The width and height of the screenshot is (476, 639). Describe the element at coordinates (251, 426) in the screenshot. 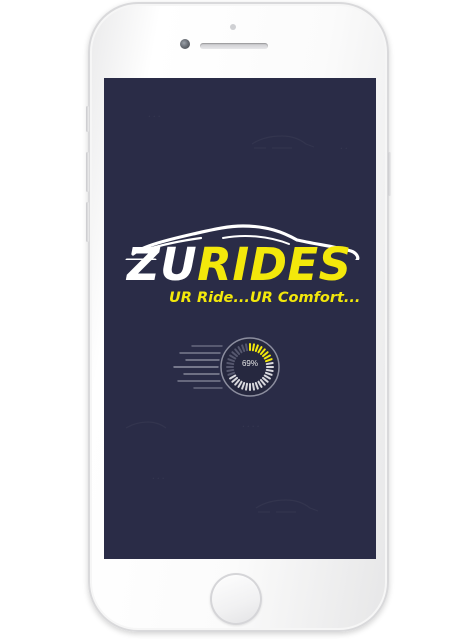

I see `background-watermark: · · · ·` at that location.